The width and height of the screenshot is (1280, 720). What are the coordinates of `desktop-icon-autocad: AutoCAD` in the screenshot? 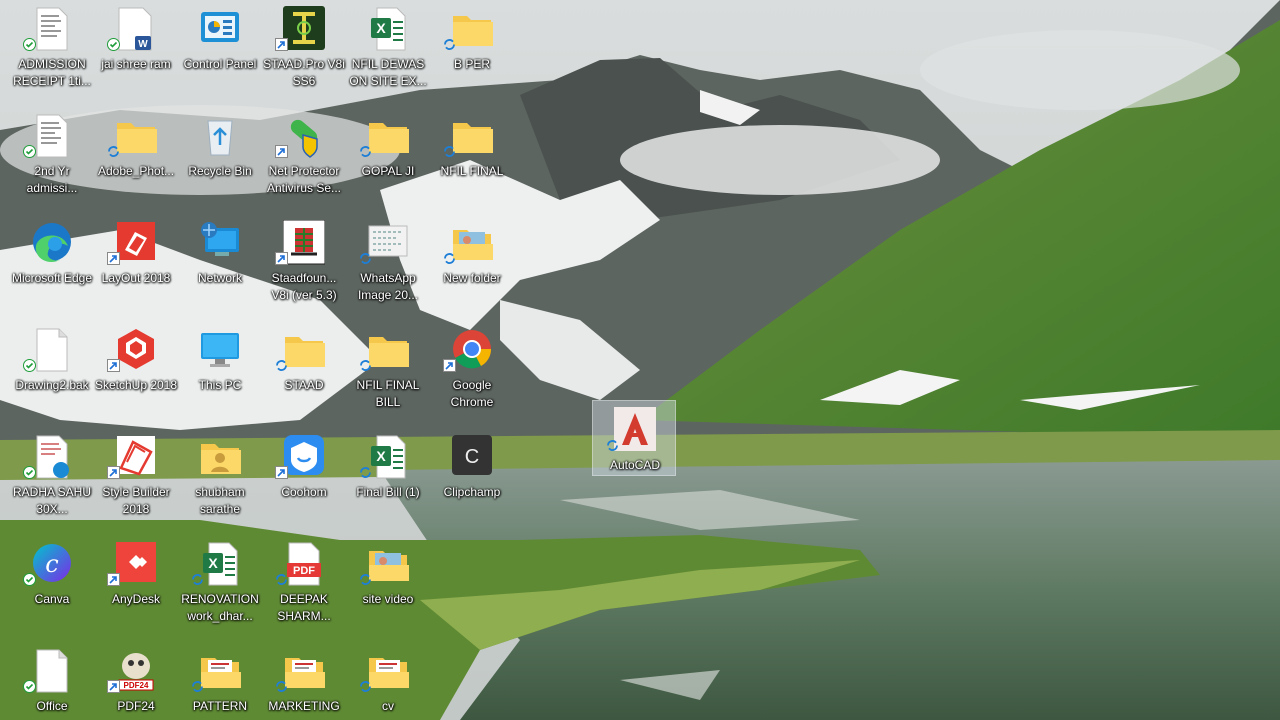 It's located at (634, 438).